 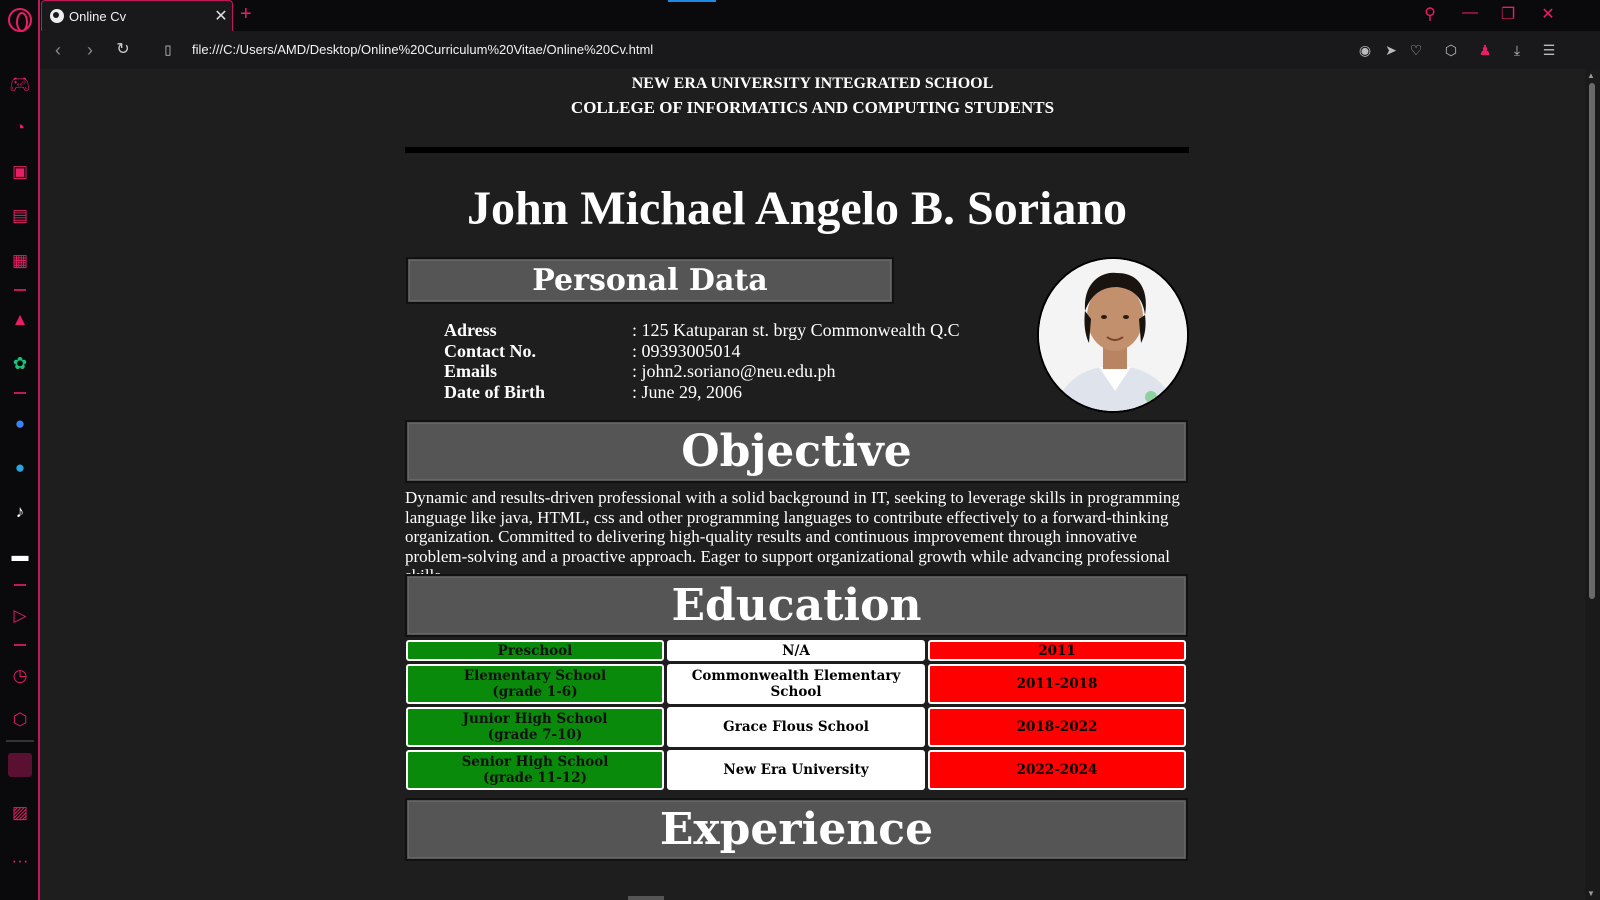 What do you see at coordinates (796, 829) in the screenshot?
I see `experience-heading: Experience` at bounding box center [796, 829].